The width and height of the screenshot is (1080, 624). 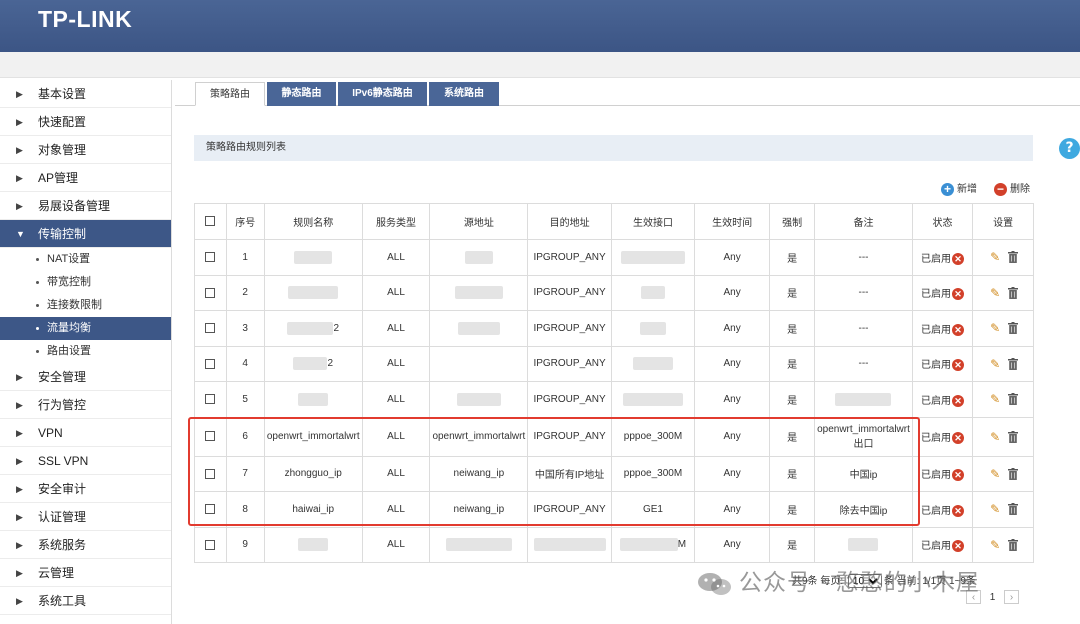 What do you see at coordinates (301, 94) in the screenshot?
I see `tab-static-routing: 静态路由` at bounding box center [301, 94].